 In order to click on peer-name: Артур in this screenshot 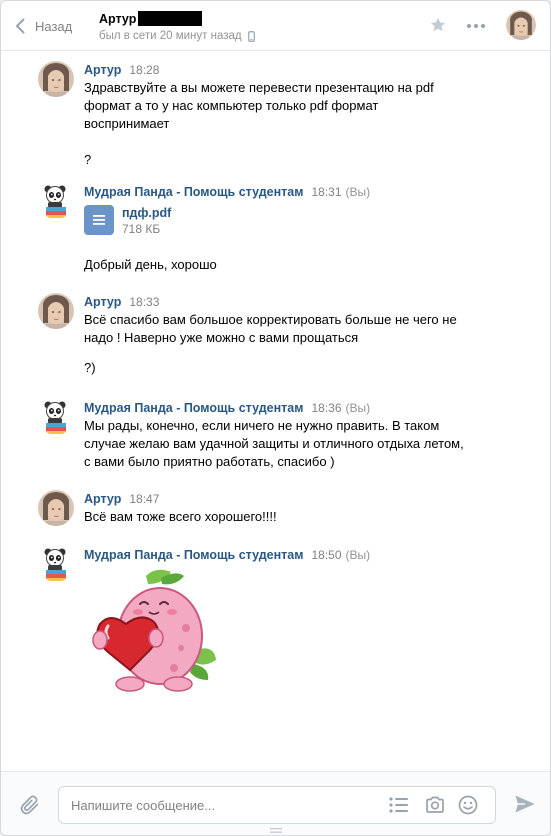, I will do `click(118, 18)`.